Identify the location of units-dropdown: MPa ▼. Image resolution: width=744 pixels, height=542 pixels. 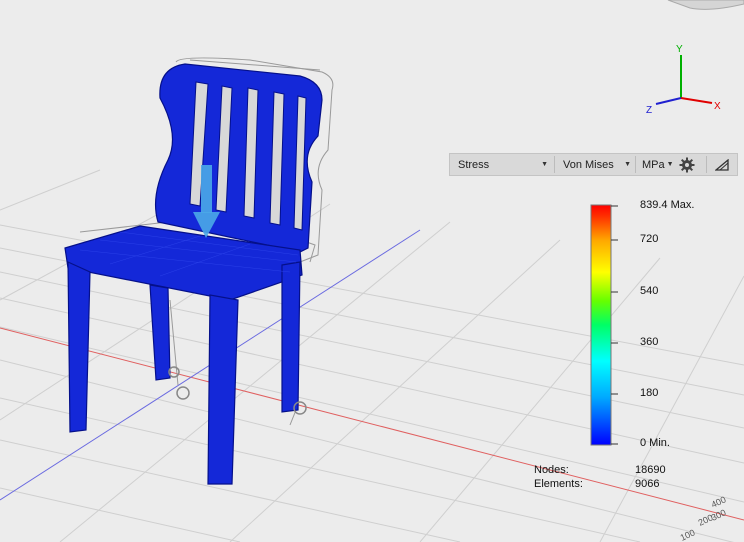
(656, 164).